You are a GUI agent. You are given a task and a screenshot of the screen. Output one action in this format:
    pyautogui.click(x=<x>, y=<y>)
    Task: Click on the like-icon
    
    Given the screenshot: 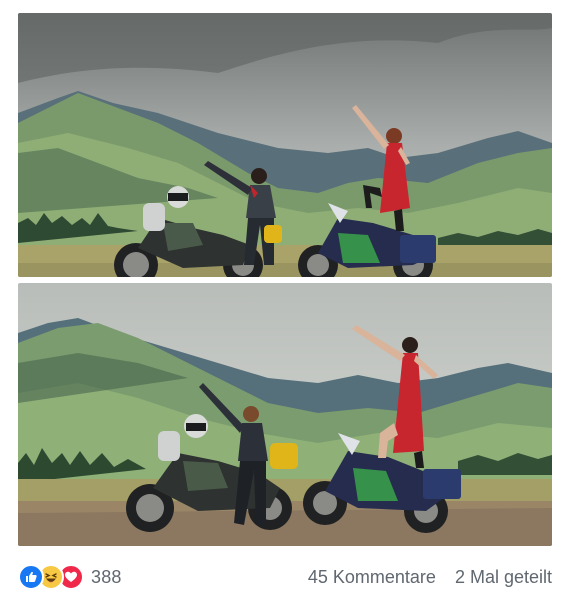 What is the action you would take?
    pyautogui.click(x=31, y=577)
    